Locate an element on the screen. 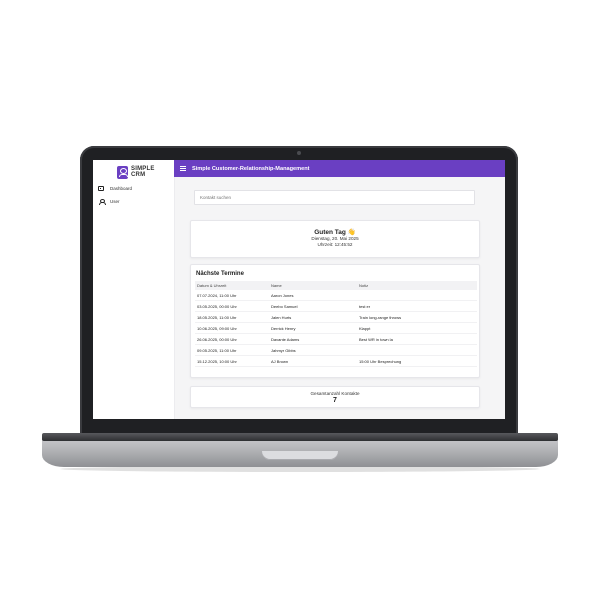  table-header-row: Datum & Uhrzeit Name Notiz is located at coordinates (336, 285).